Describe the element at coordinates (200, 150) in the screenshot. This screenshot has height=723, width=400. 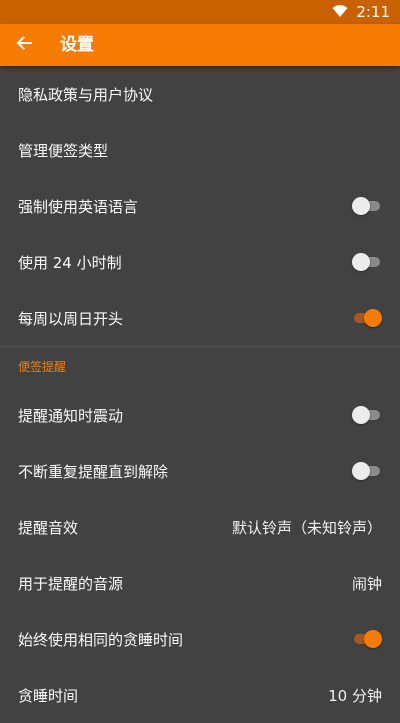
I see `manage-note-types-item: 管理便签类型` at that location.